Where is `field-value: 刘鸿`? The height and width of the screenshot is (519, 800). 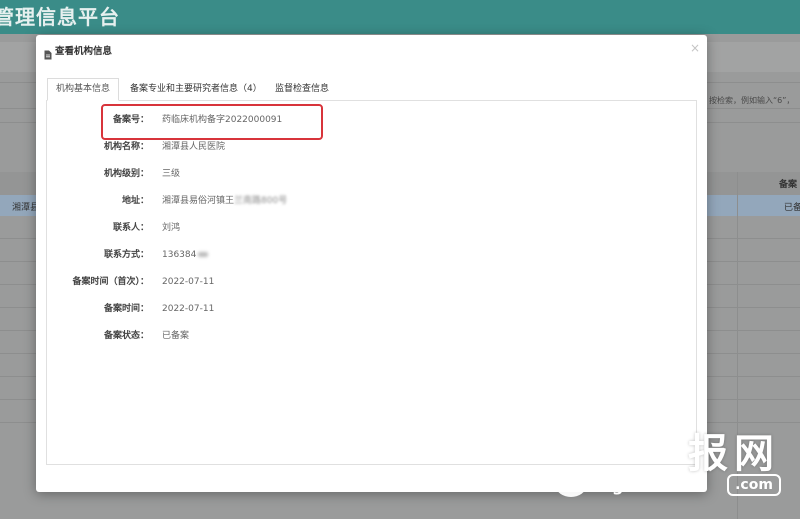 field-value: 刘鸿 is located at coordinates (171, 228).